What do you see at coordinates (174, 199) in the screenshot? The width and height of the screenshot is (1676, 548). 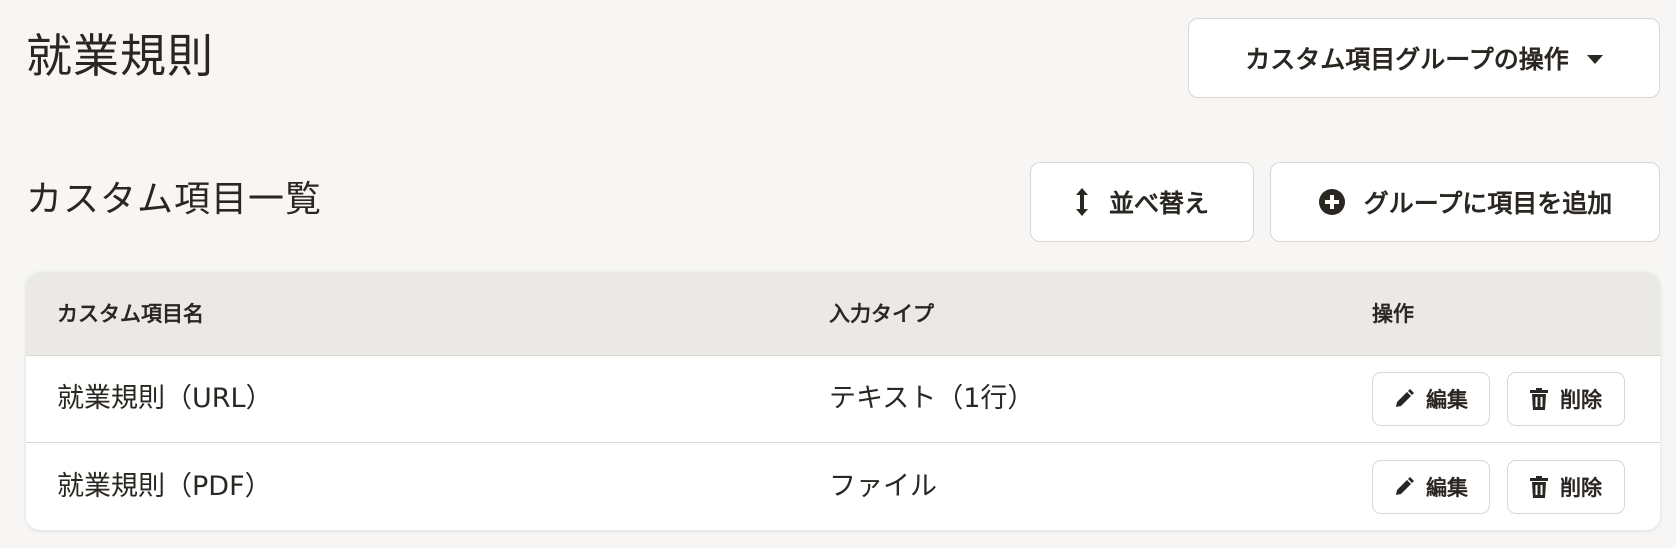 I see `section-title: カスタム項目一覧` at bounding box center [174, 199].